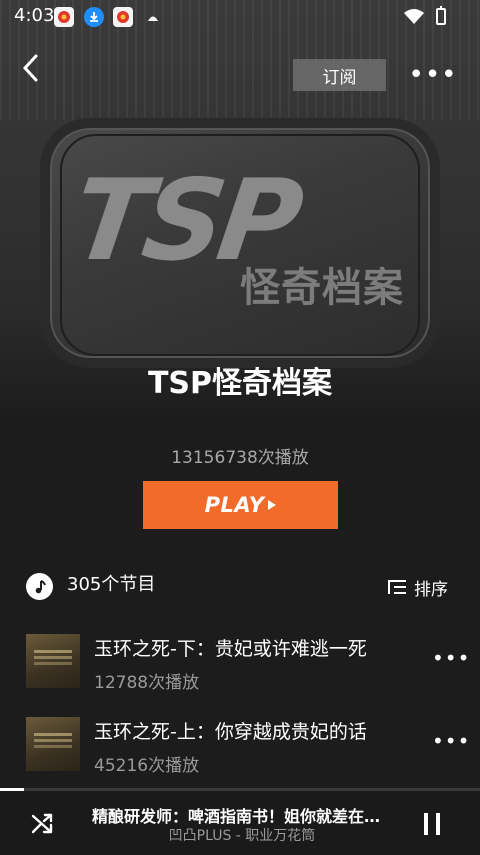  I want to click on episode-title: 玉环之死-上：你穿越成贵妃的话, so click(230, 732).